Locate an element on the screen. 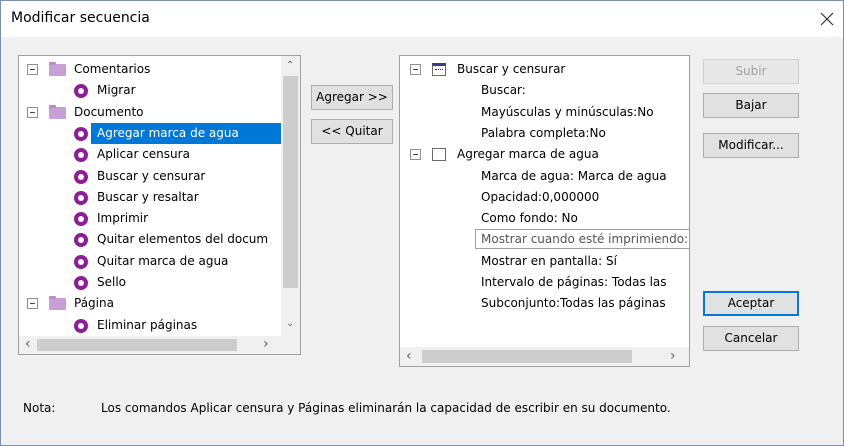 The height and width of the screenshot is (446, 844). tree-group: Comentarios is located at coordinates (150, 69).